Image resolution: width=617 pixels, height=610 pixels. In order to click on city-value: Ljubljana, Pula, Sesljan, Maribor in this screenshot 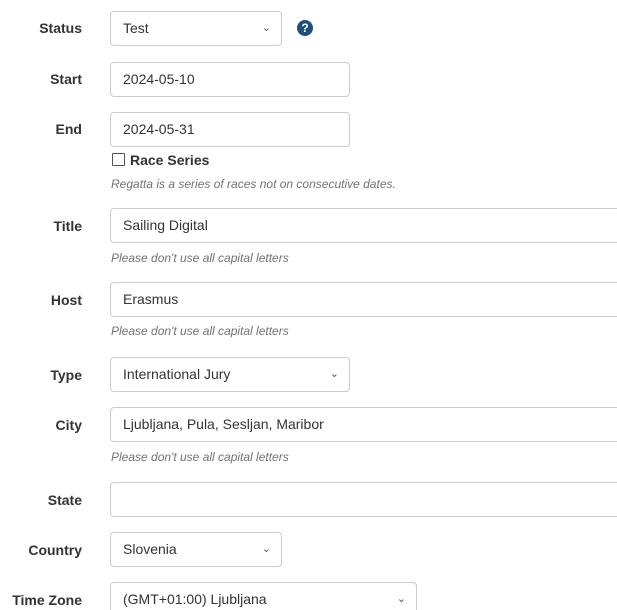, I will do `click(223, 424)`.